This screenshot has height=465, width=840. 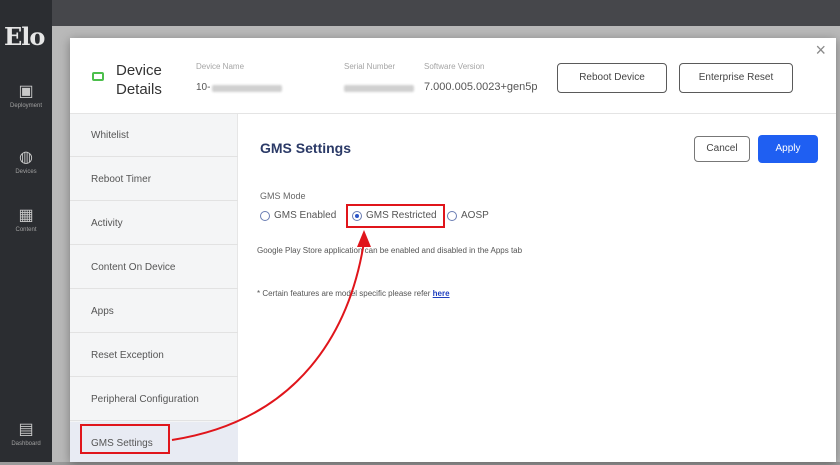 I want to click on rail-caption: Devices, so click(x=26, y=172).